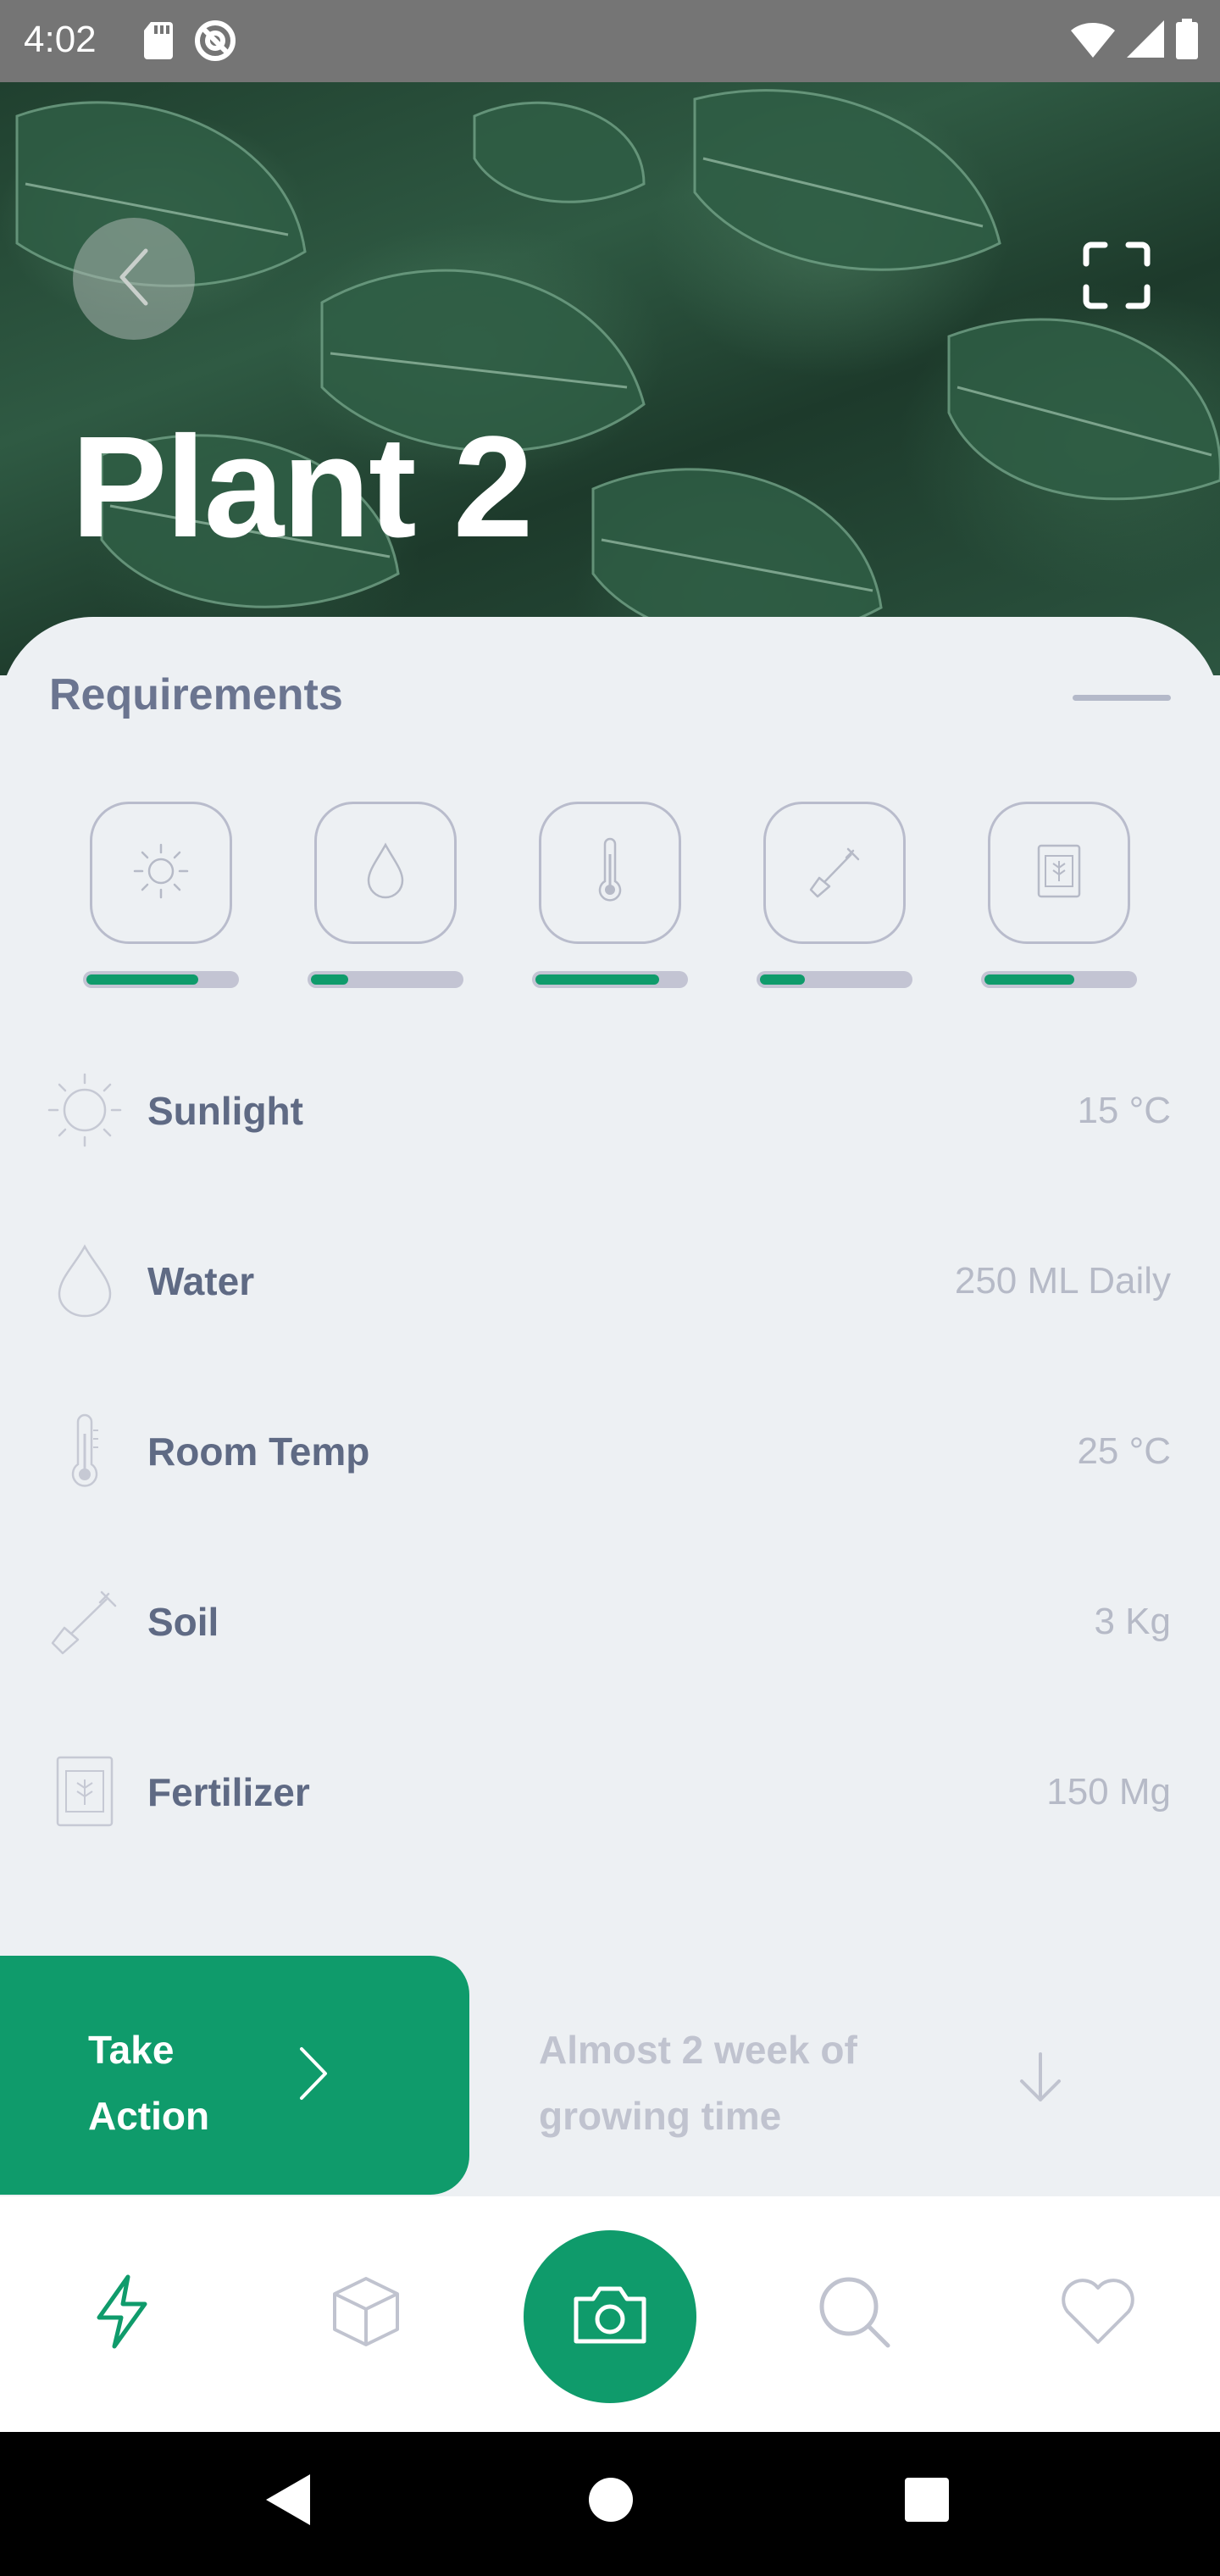  What do you see at coordinates (313, 2075) in the screenshot?
I see `chevron-right-icon` at bounding box center [313, 2075].